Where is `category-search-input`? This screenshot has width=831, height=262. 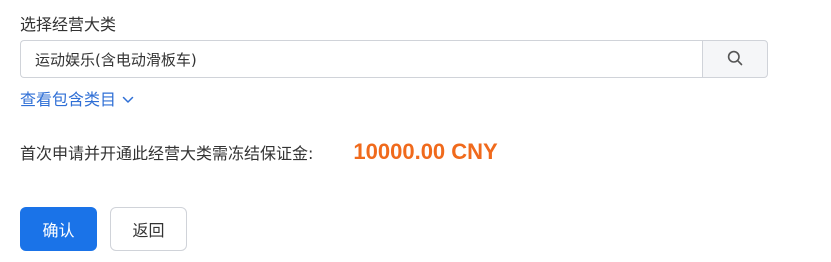 category-search-input is located at coordinates (361, 59).